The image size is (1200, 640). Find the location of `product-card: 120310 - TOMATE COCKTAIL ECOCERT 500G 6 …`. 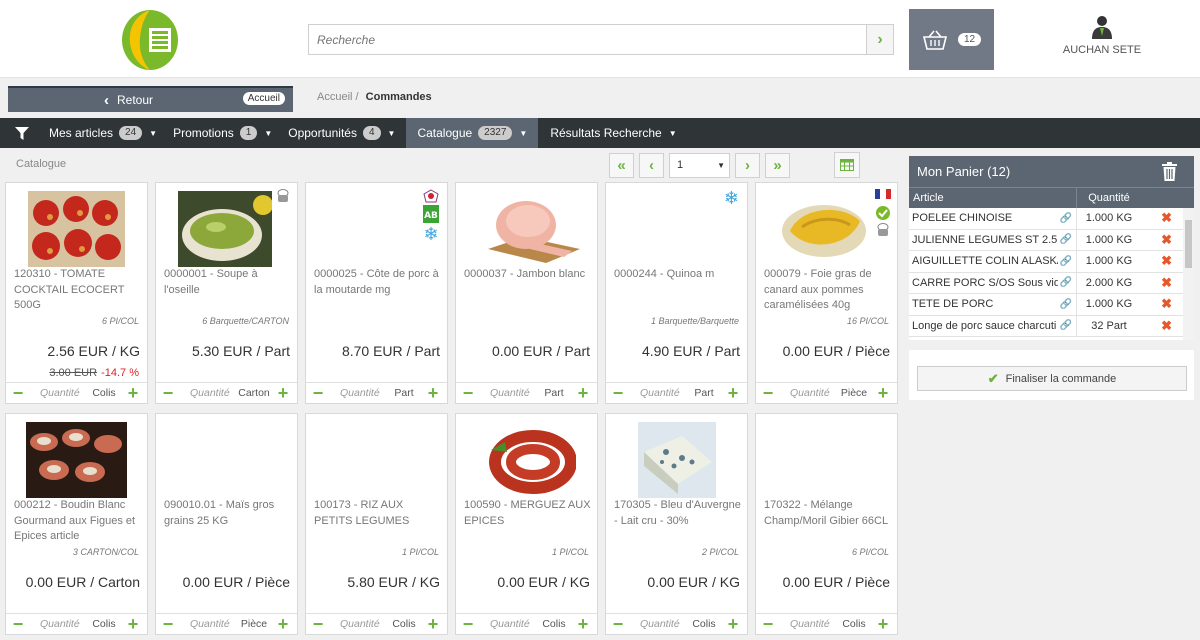

product-card: 120310 - TOMATE COCKTAIL ECOCERT 500G 6 … is located at coordinates (76, 293).